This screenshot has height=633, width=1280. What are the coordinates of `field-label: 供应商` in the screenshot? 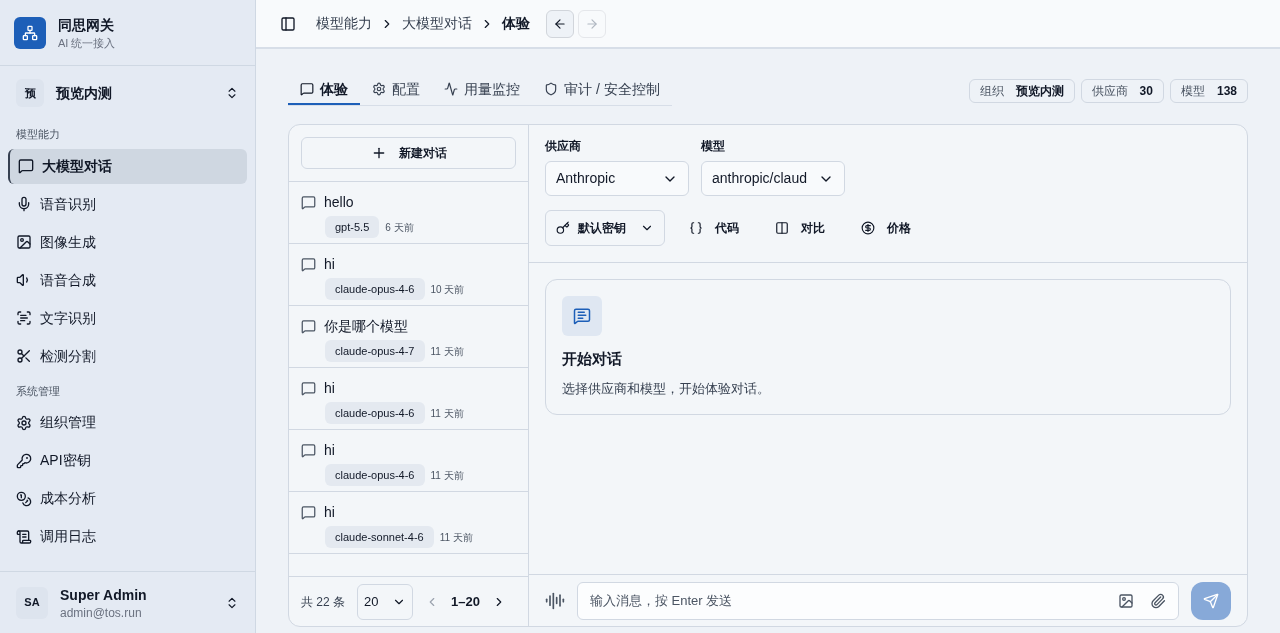 It's located at (563, 146).